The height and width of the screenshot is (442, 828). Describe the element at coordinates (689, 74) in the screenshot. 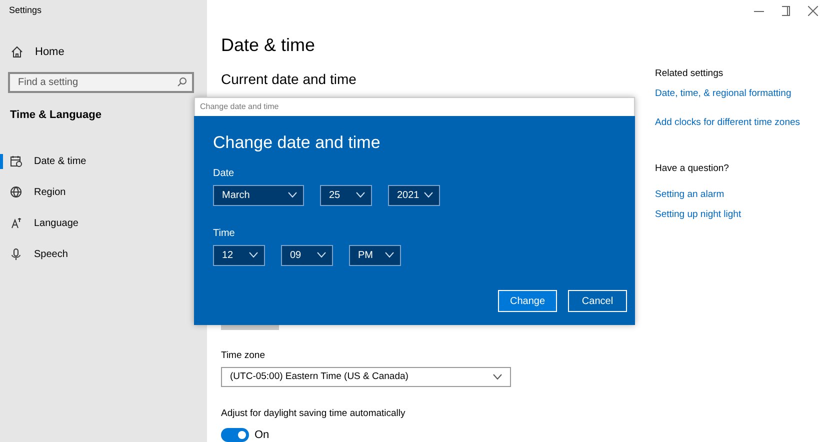

I see `section-heading: Related settings` at that location.